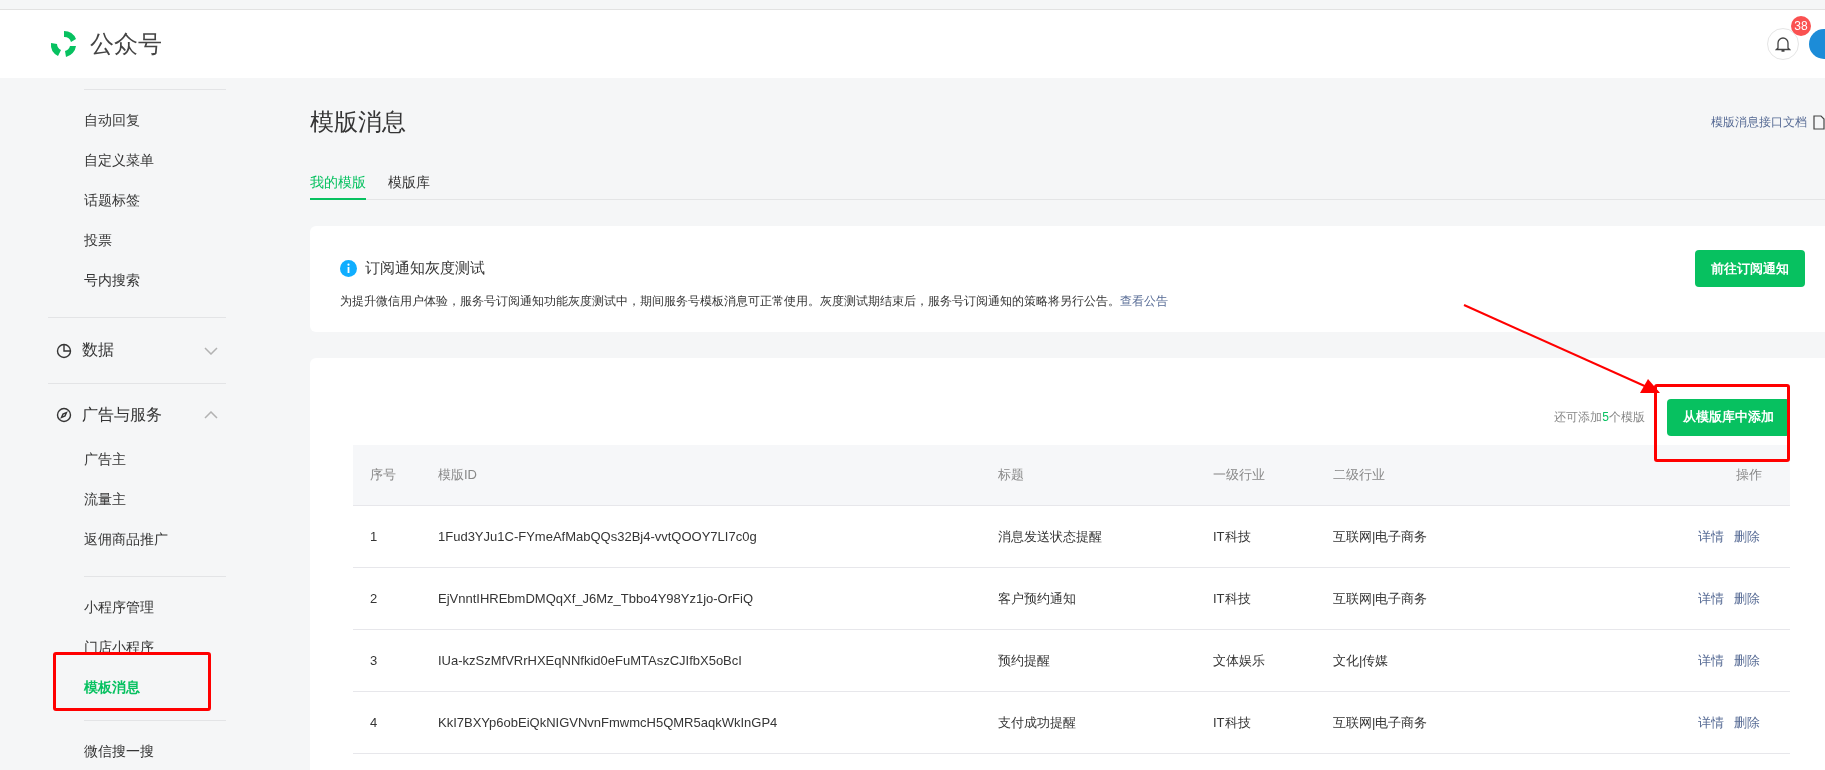  Describe the element at coordinates (155, 127) in the screenshot. I see `sidebar-item: 自动回复` at that location.